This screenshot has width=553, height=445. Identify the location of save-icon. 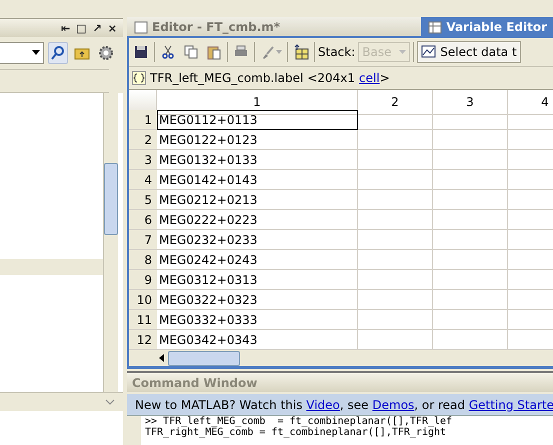
(141, 52).